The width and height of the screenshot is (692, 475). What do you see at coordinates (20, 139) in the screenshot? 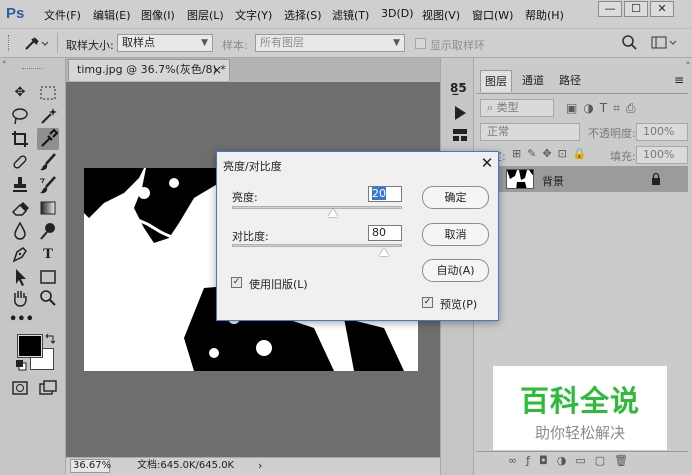
I see `crop-tool-icon` at bounding box center [20, 139].